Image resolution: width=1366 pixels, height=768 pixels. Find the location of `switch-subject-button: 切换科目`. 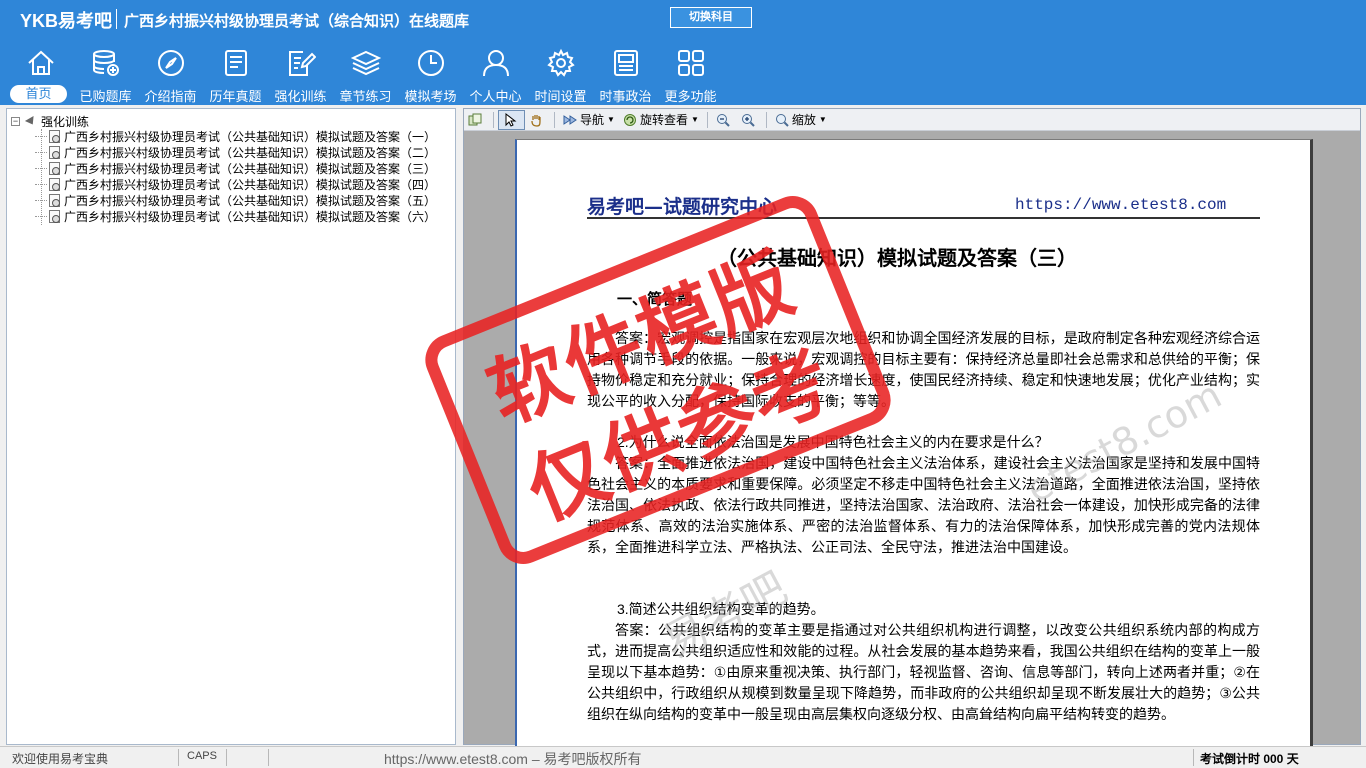

switch-subject-button: 切换科目 is located at coordinates (711, 17).